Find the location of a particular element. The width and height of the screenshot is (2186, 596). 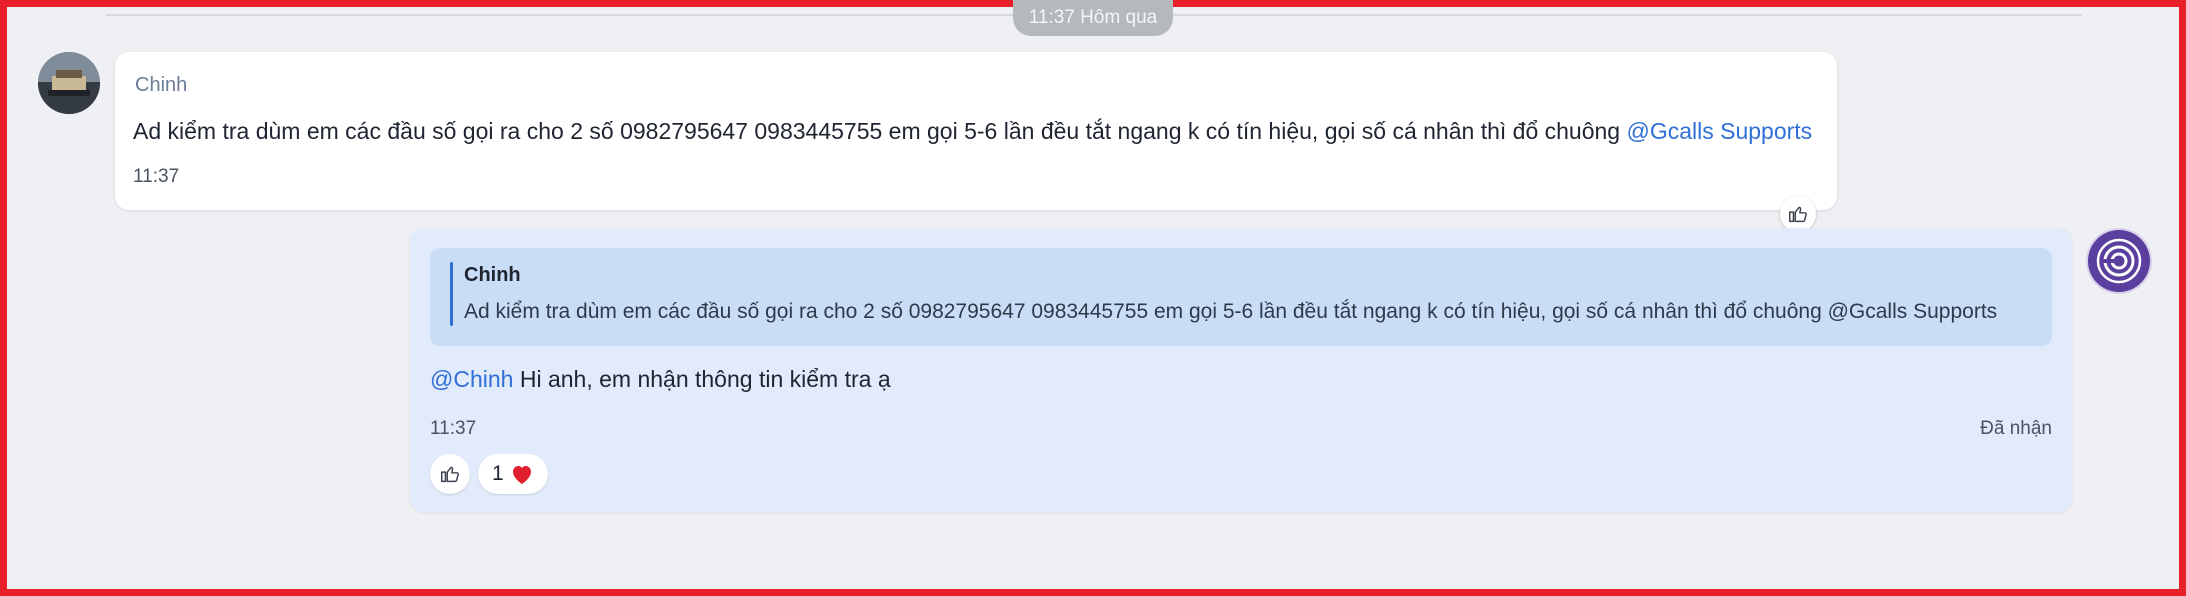

sender-avatar is located at coordinates (69, 83).